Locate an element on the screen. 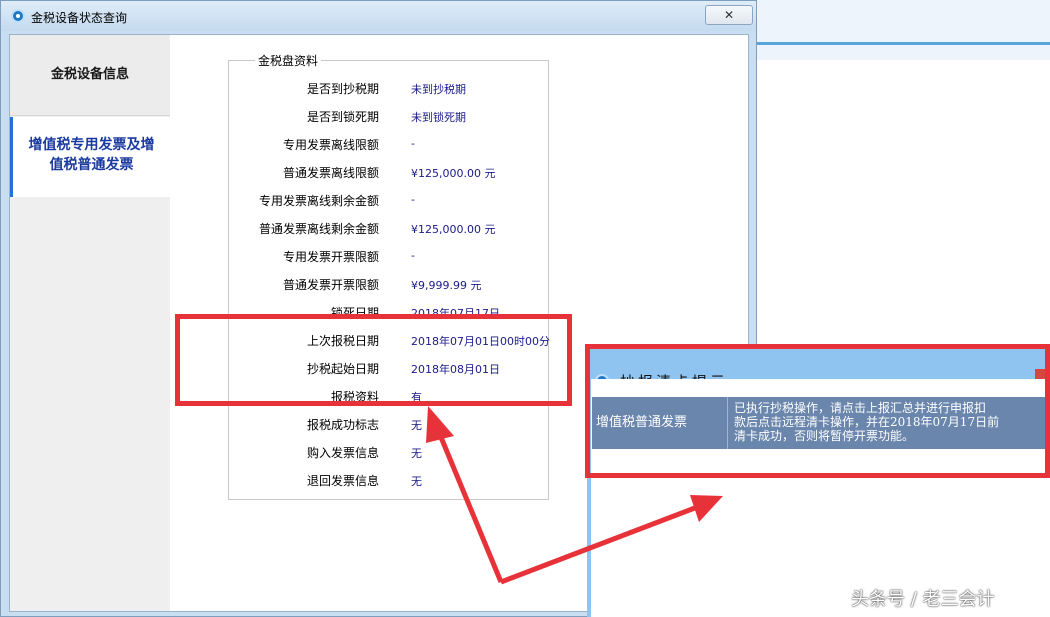 The image size is (1050, 617). row-label: 普通发票离线限额 is located at coordinates (330, 173).